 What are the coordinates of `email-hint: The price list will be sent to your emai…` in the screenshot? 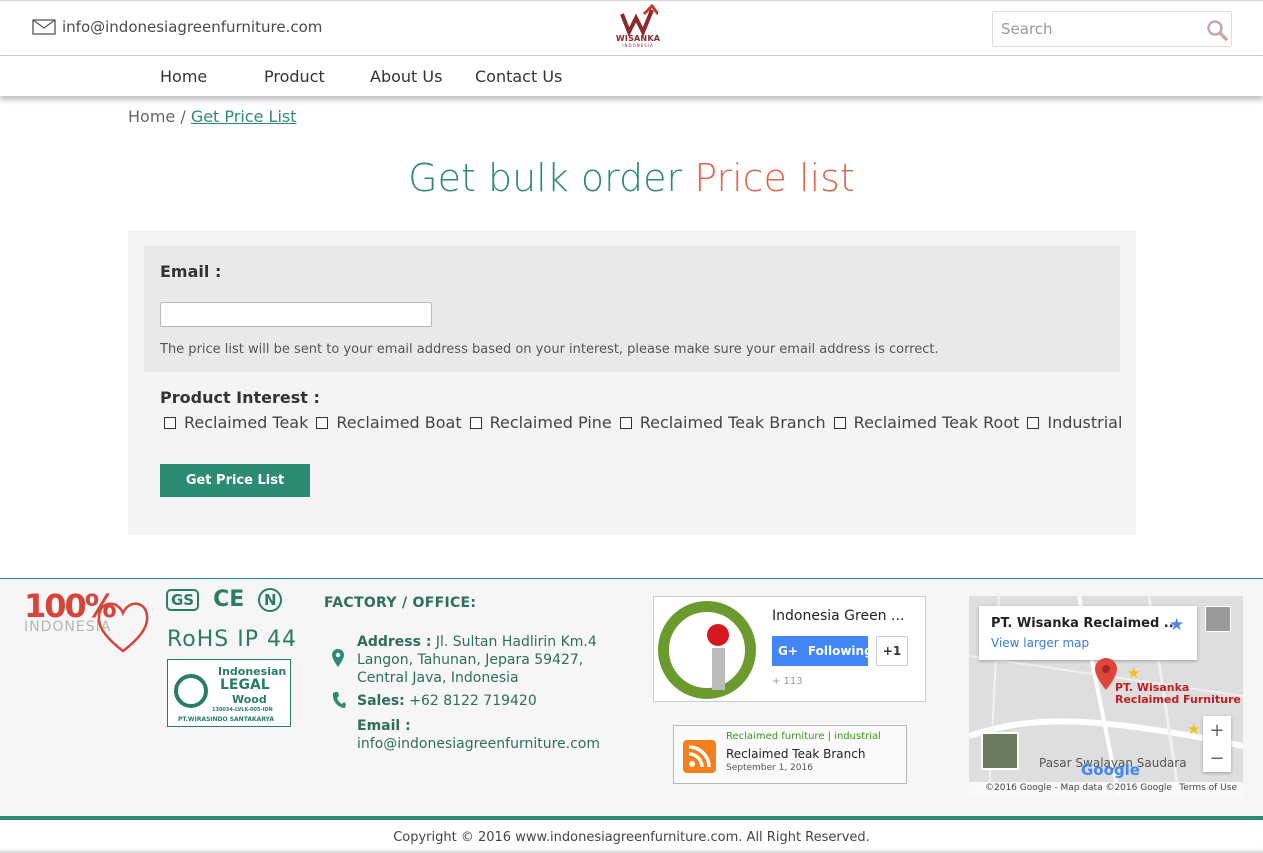 It's located at (549, 349).